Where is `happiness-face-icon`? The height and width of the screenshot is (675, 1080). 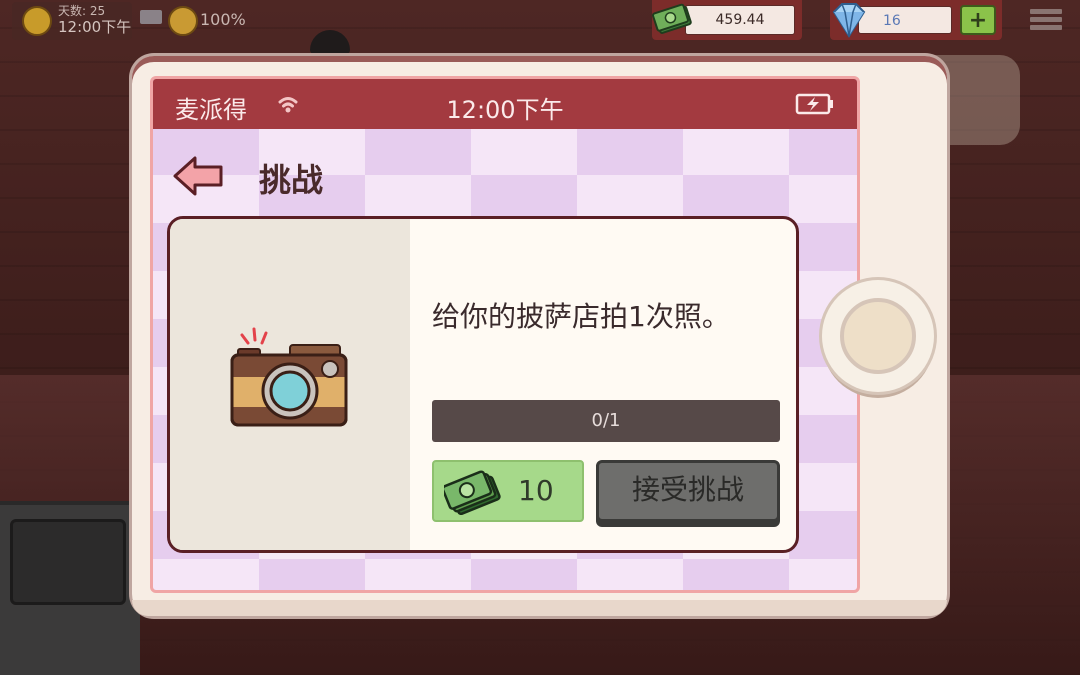 happiness-face-icon is located at coordinates (183, 21).